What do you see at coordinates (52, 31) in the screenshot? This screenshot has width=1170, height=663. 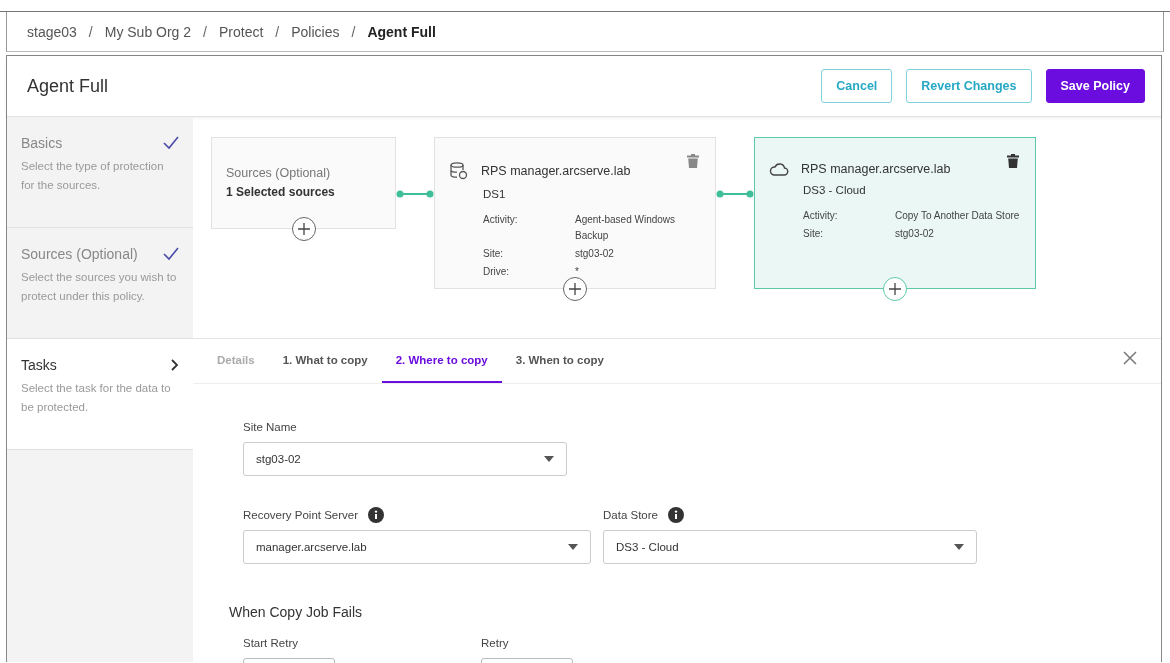 I see `breadcrumb-item: stage03` at bounding box center [52, 31].